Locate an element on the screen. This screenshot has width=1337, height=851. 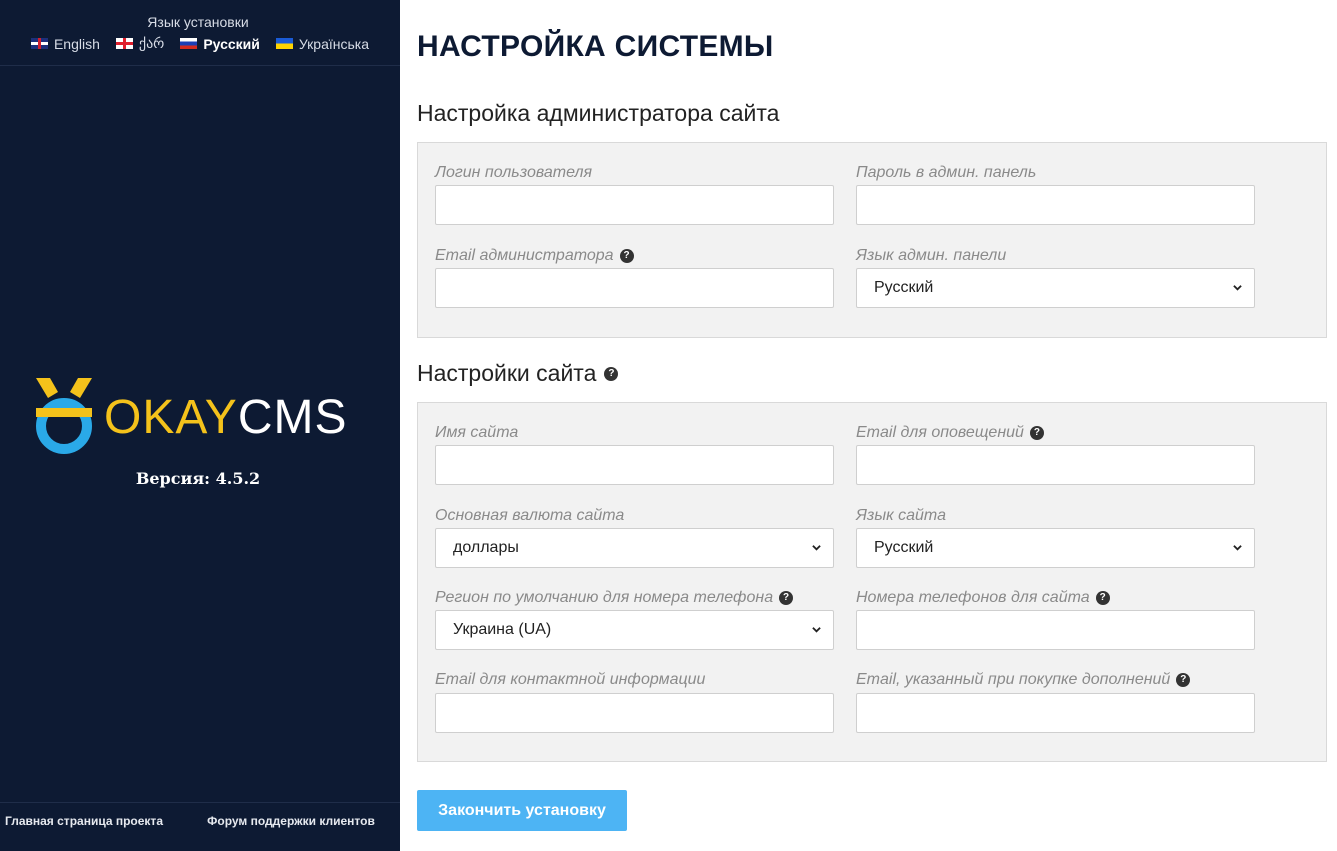
site-section-title-text: Настройки сайта is located at coordinates (507, 373).